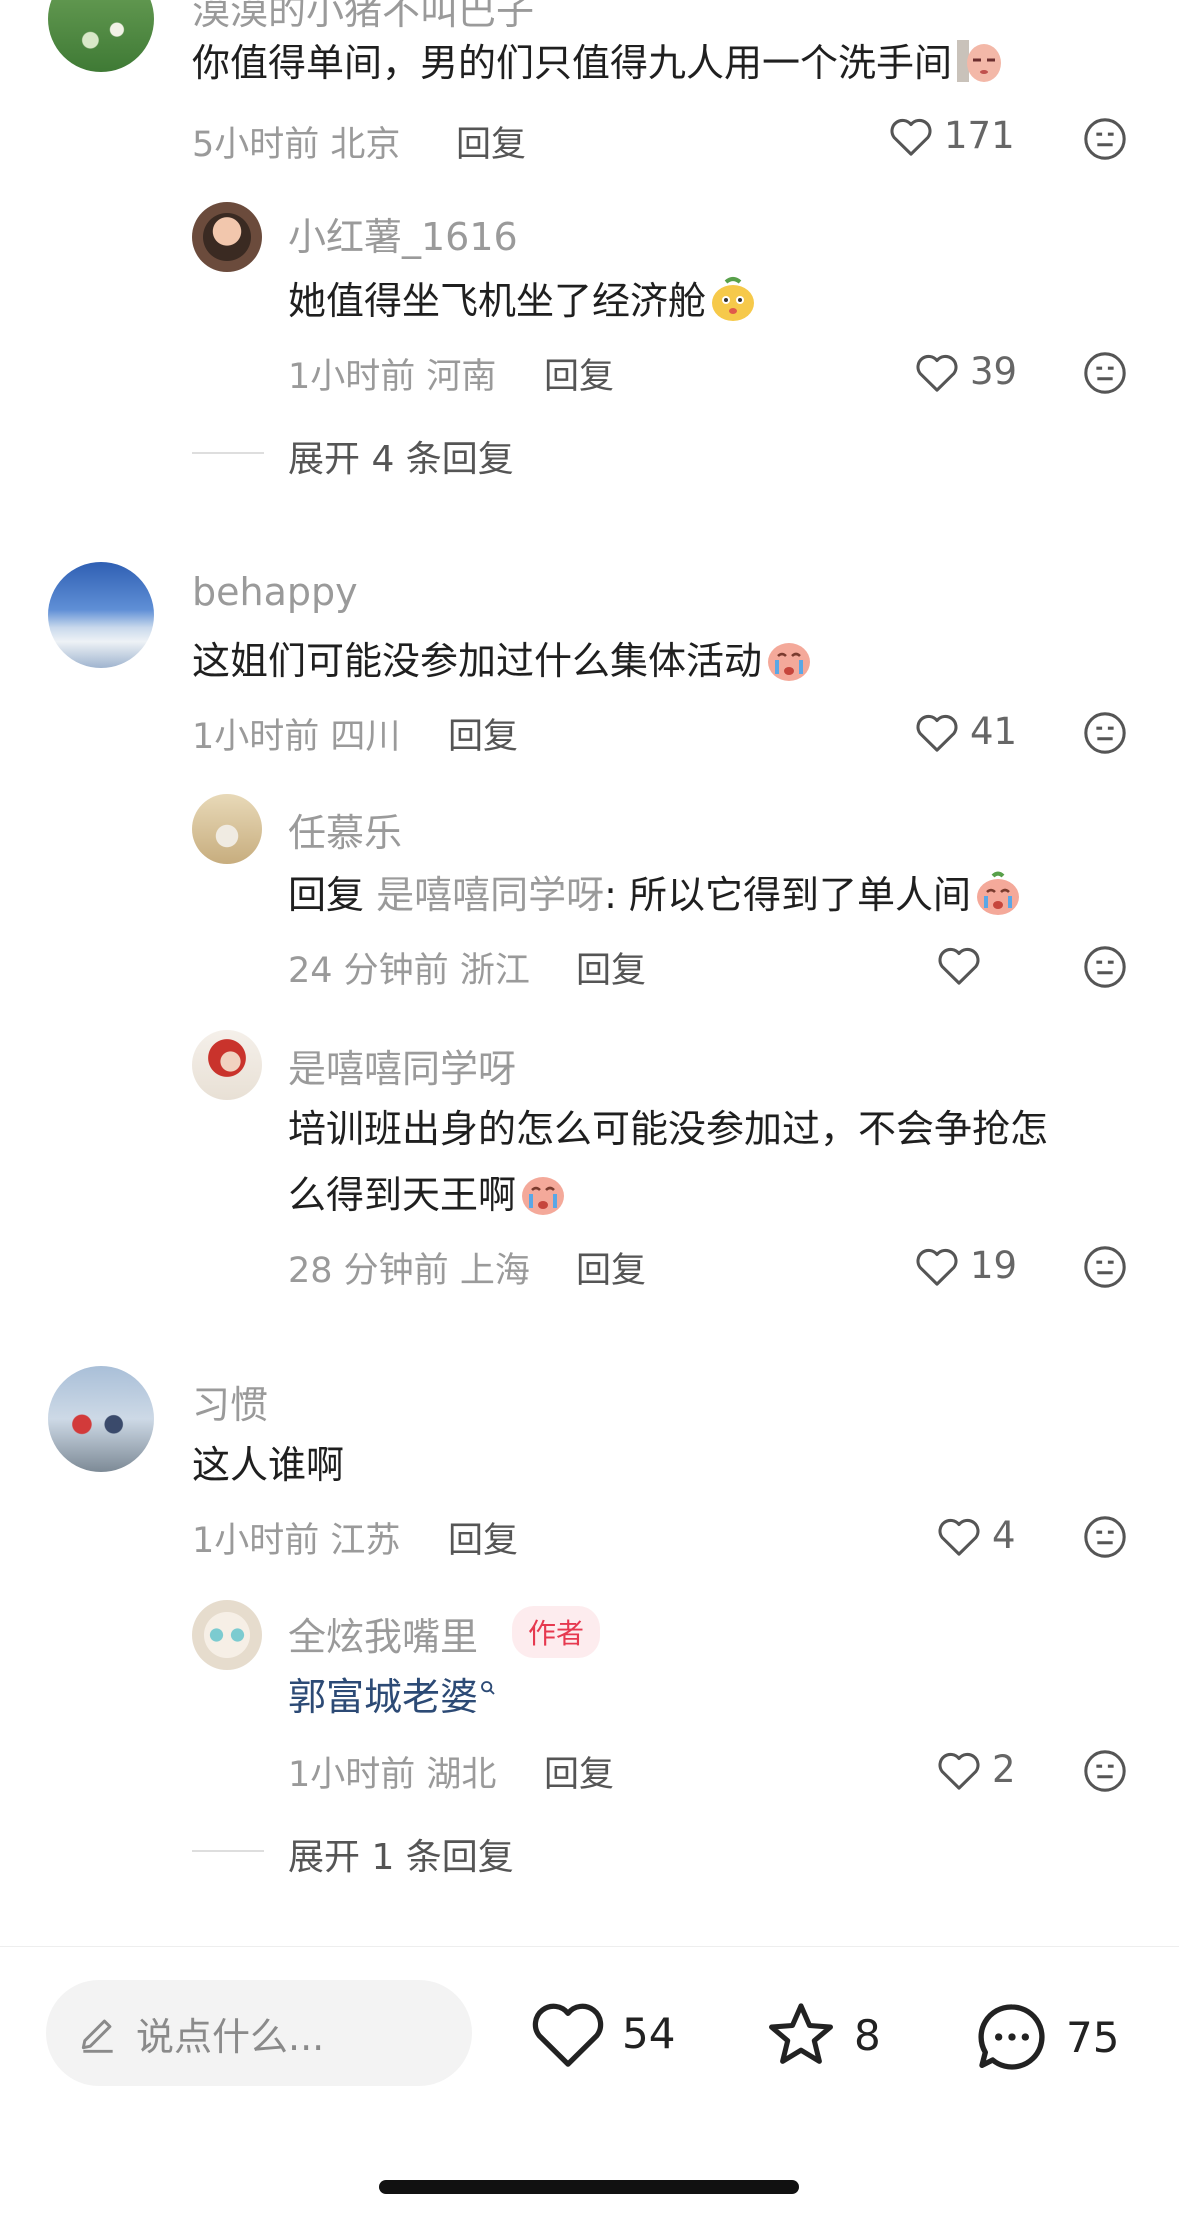 The image size is (1179, 2220). I want to click on expand-replies-button: 展开 1 条回复, so click(401, 1854).